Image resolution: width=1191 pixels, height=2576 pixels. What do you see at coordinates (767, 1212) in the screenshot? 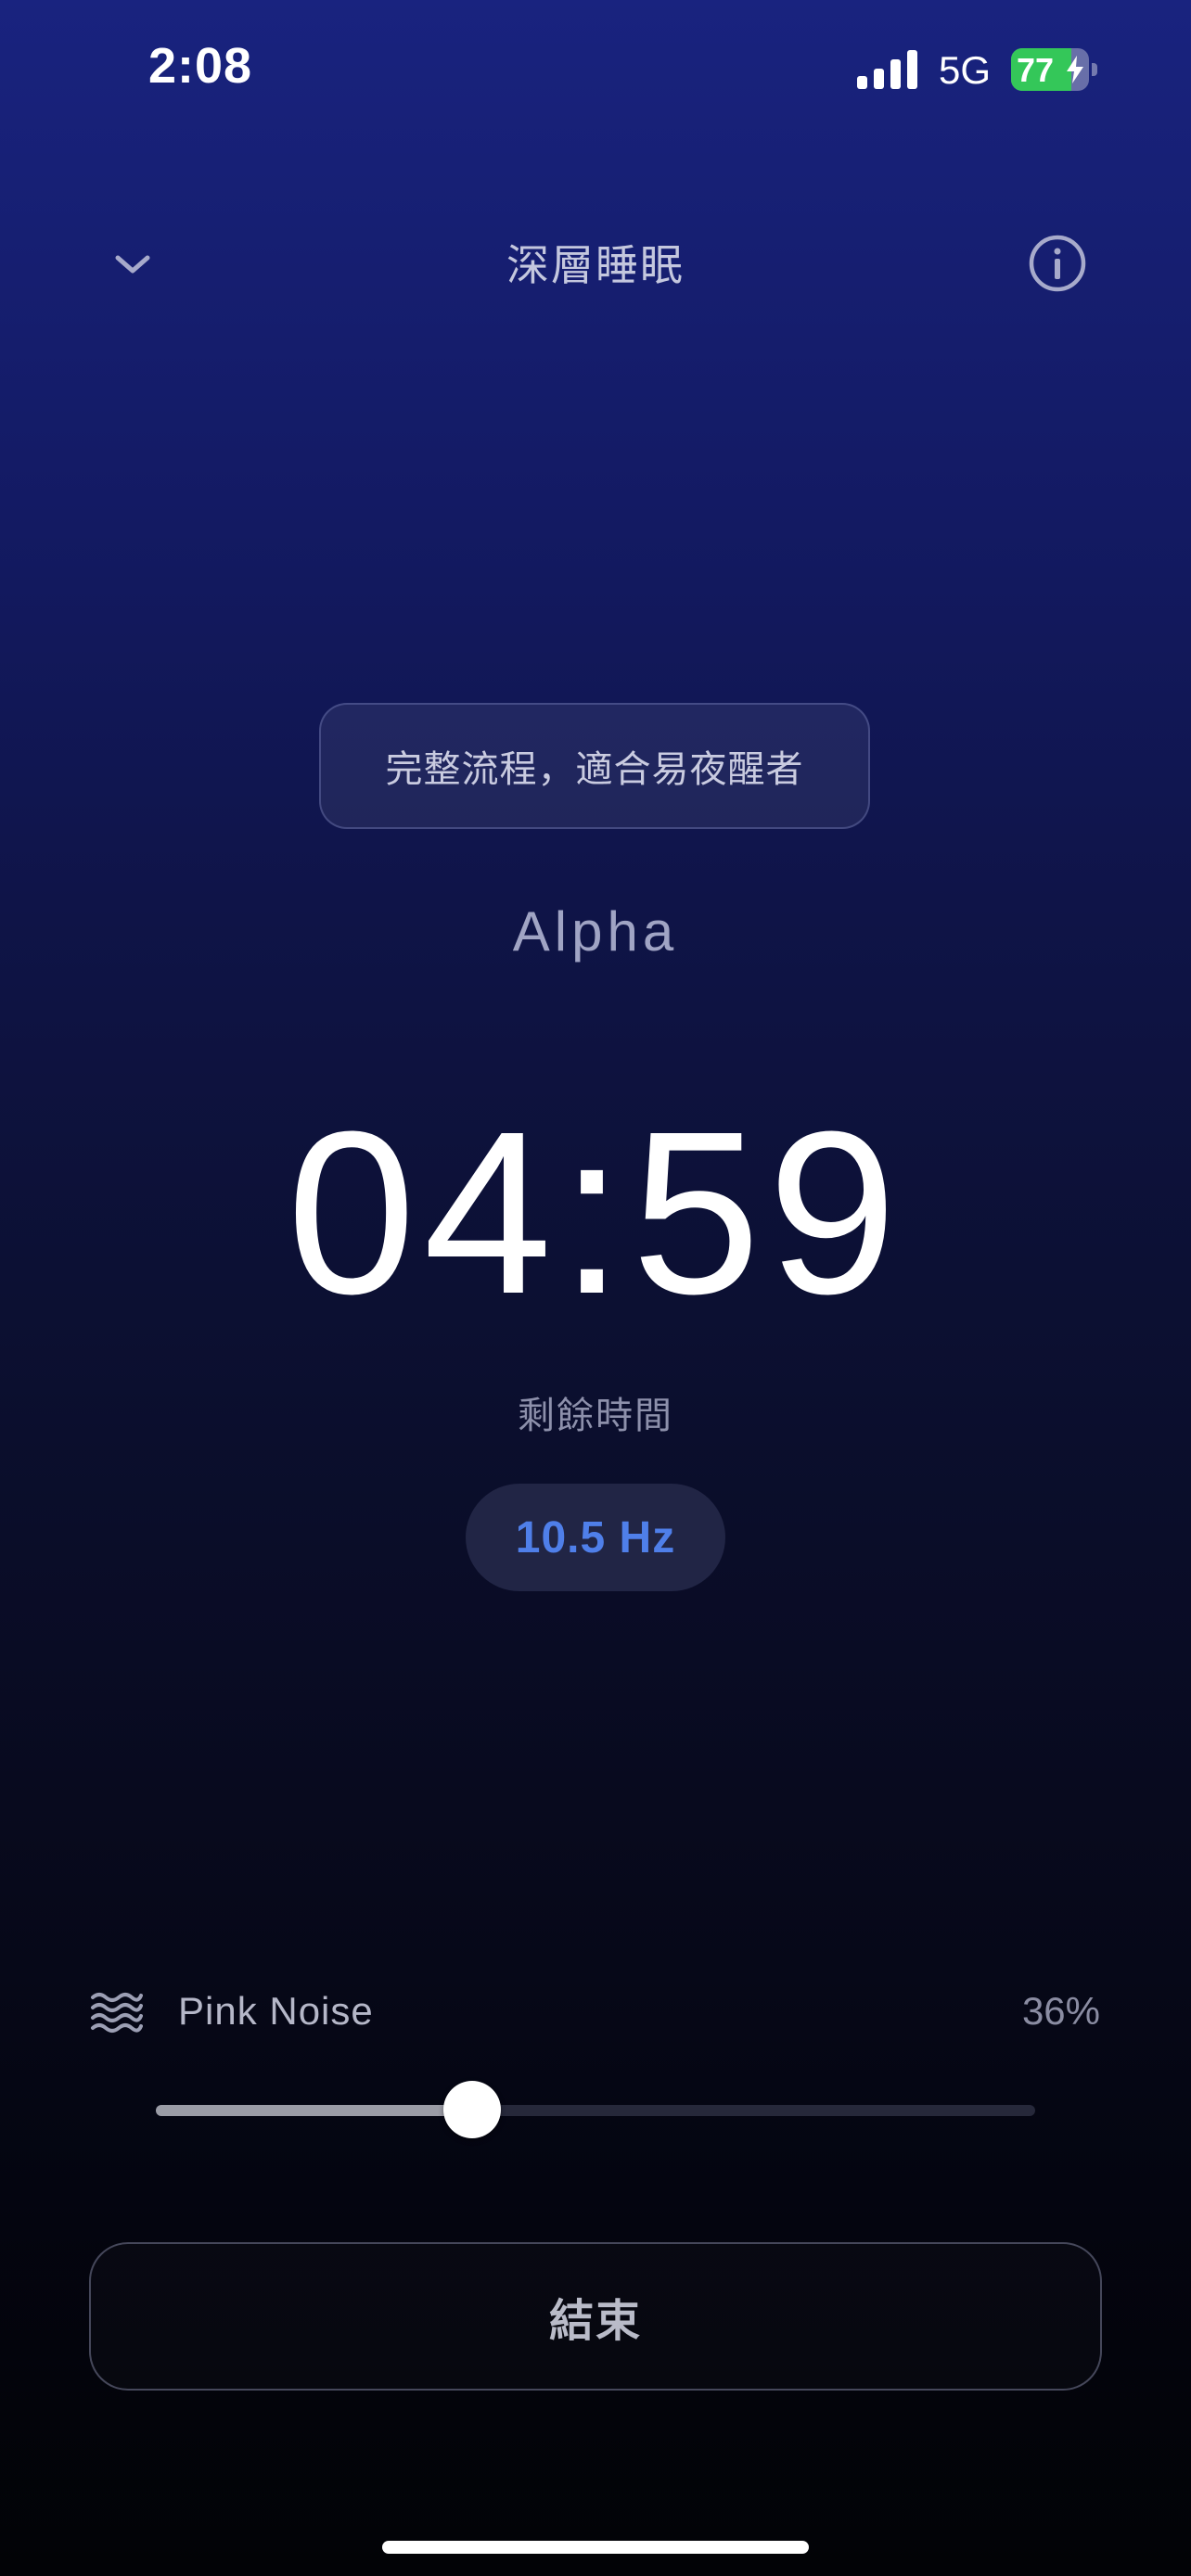
I see `countdown-seconds: 59` at bounding box center [767, 1212].